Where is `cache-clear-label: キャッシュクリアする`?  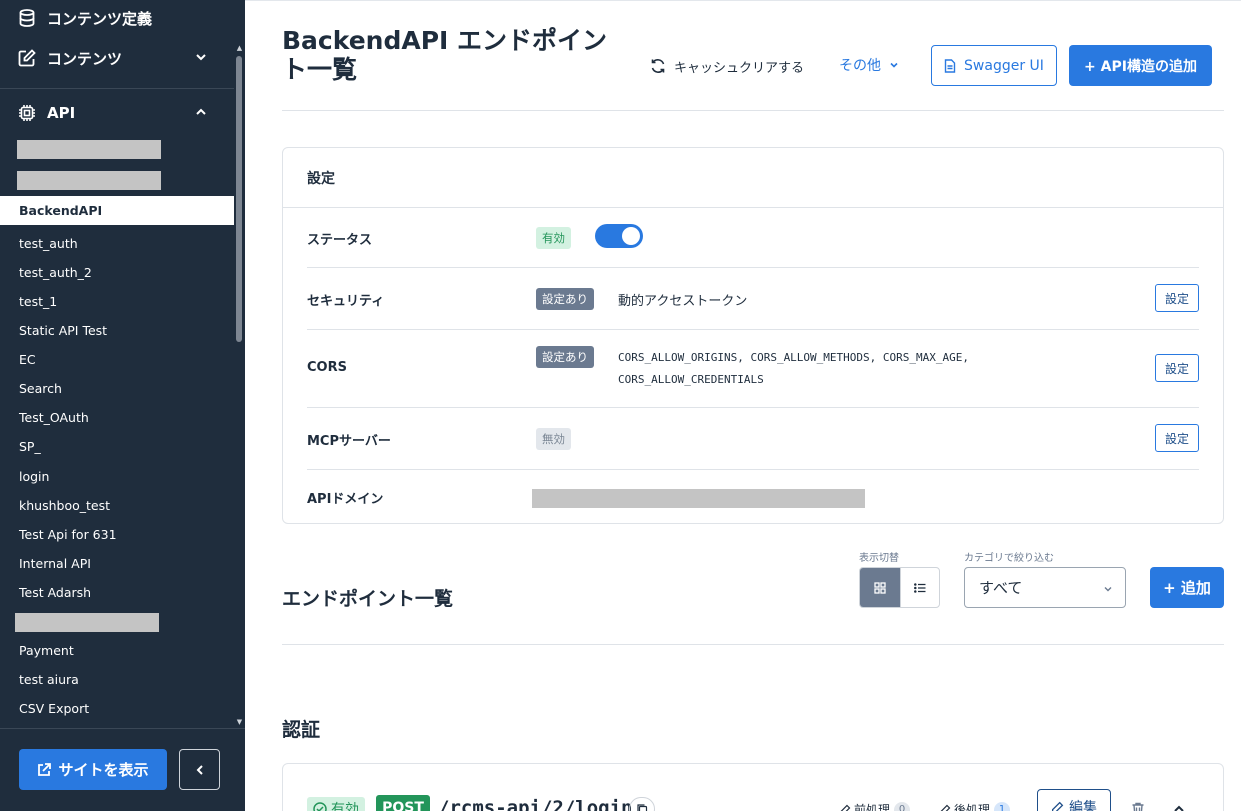
cache-clear-label: キャッシュクリアする is located at coordinates (739, 68).